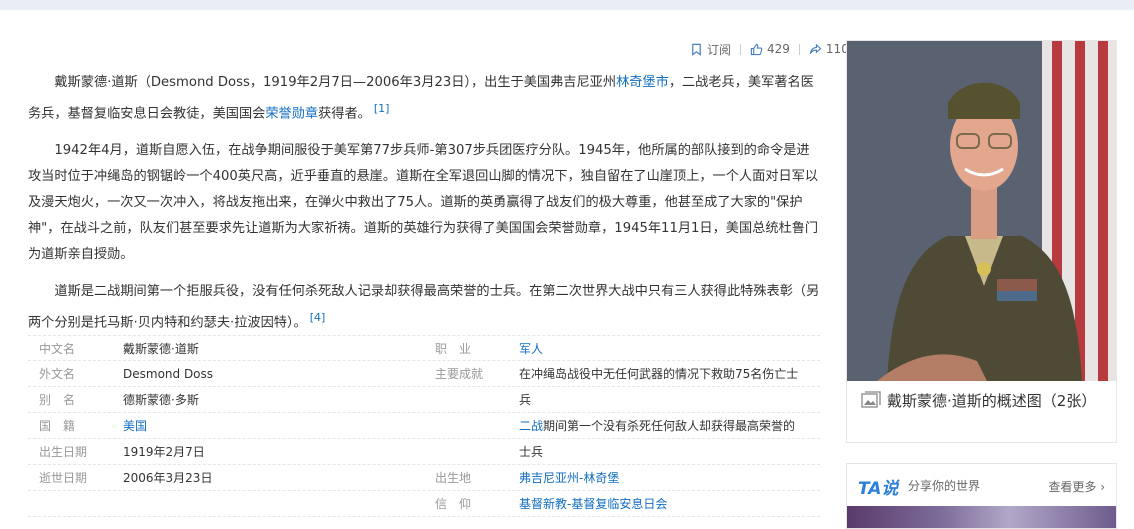 This screenshot has width=1134, height=529. What do you see at coordinates (453, 478) in the screenshot?
I see `info-key: 出生地` at bounding box center [453, 478].